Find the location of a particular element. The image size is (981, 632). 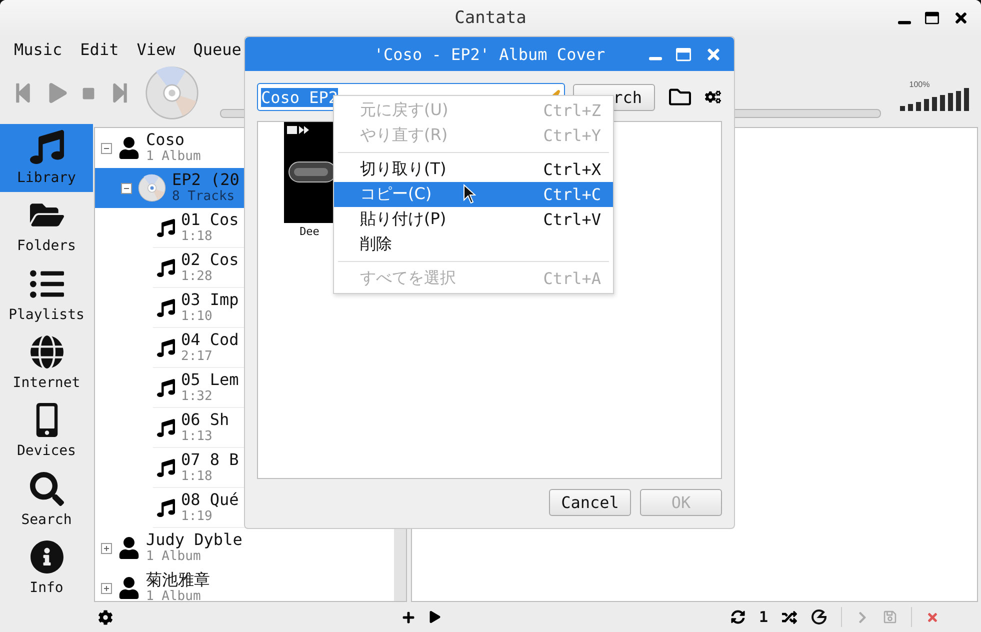

artist-name: Judy Dyble is located at coordinates (194, 539).